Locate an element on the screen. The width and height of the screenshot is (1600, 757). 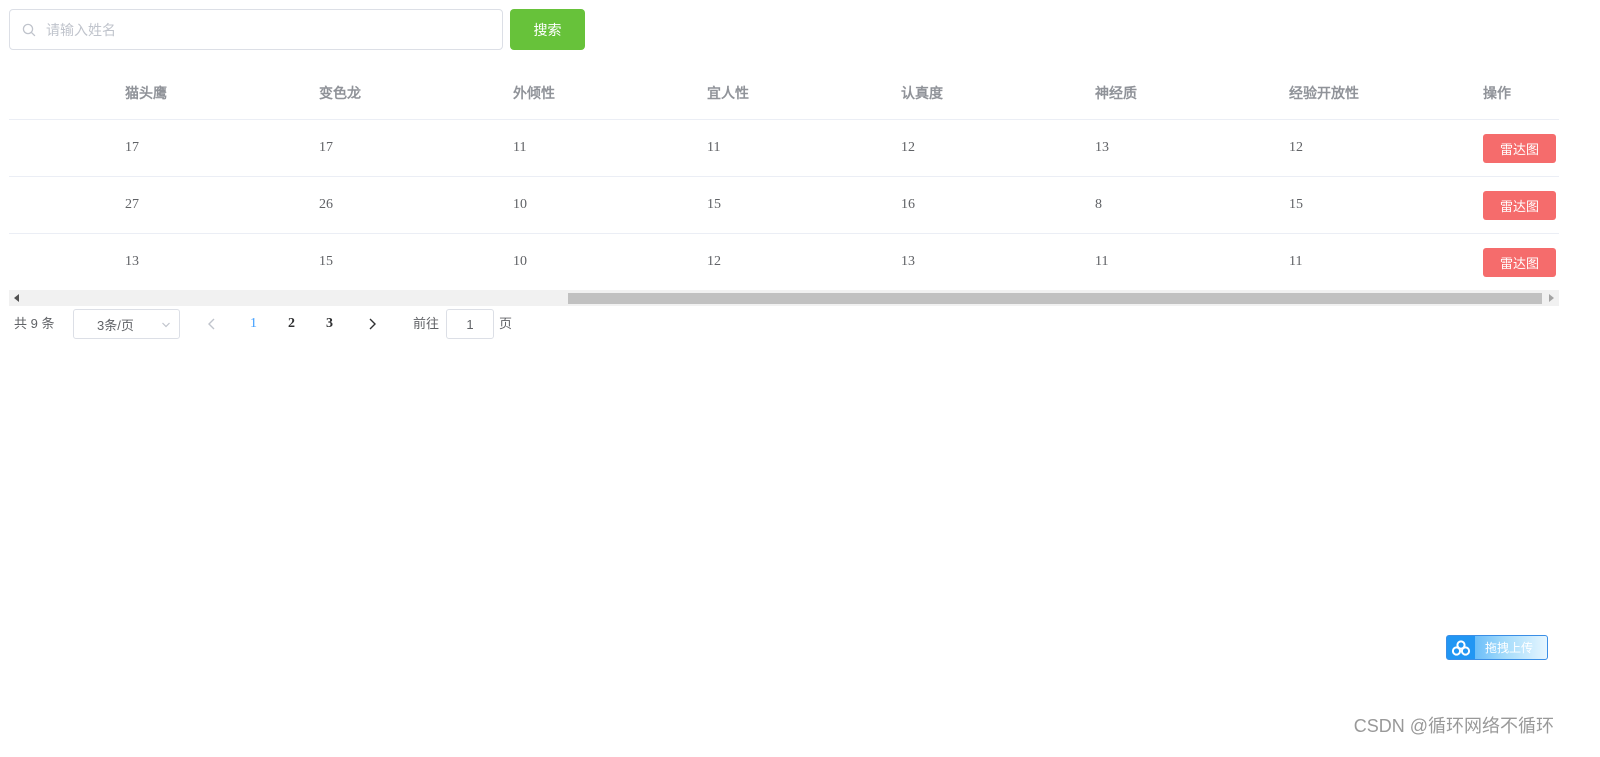
chevron-right-icon is located at coordinates (372, 324).